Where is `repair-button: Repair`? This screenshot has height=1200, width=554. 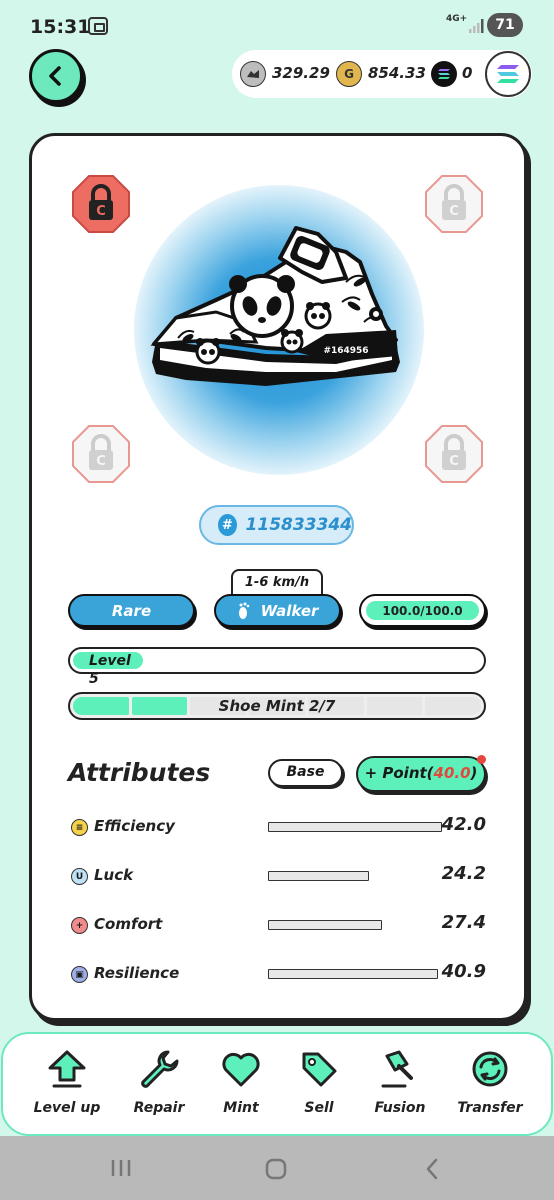
repair-button: Repair is located at coordinates (159, 1088).